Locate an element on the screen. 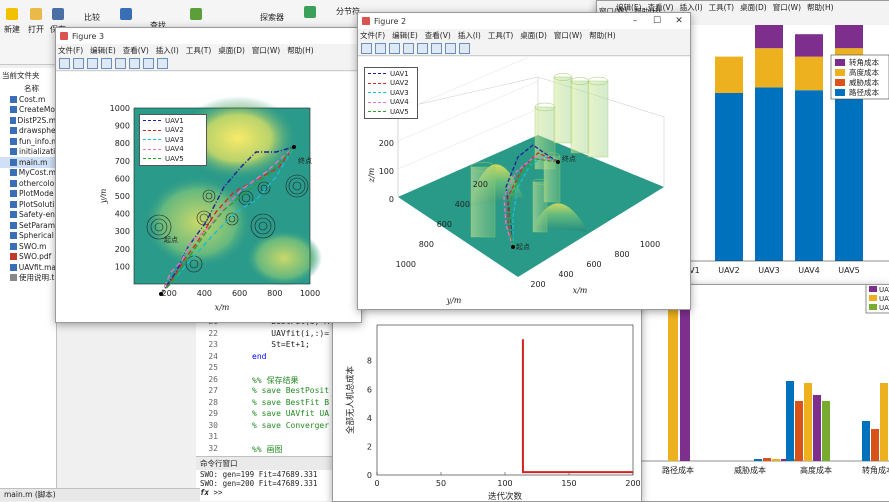 The width and height of the screenshot is (889, 502). code-line: % save UAVfit UA is located at coordinates (290, 413).